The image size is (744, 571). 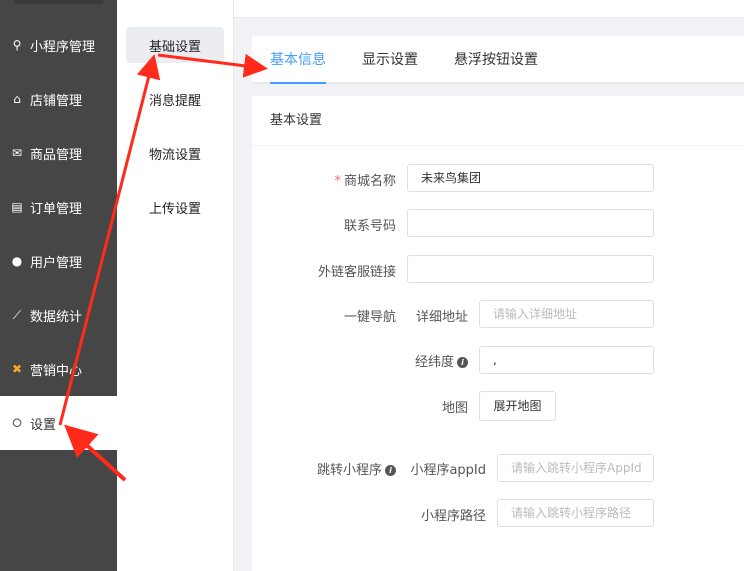 What do you see at coordinates (175, 45) in the screenshot?
I see `submenu-basic-settings: 基础设置` at bounding box center [175, 45].